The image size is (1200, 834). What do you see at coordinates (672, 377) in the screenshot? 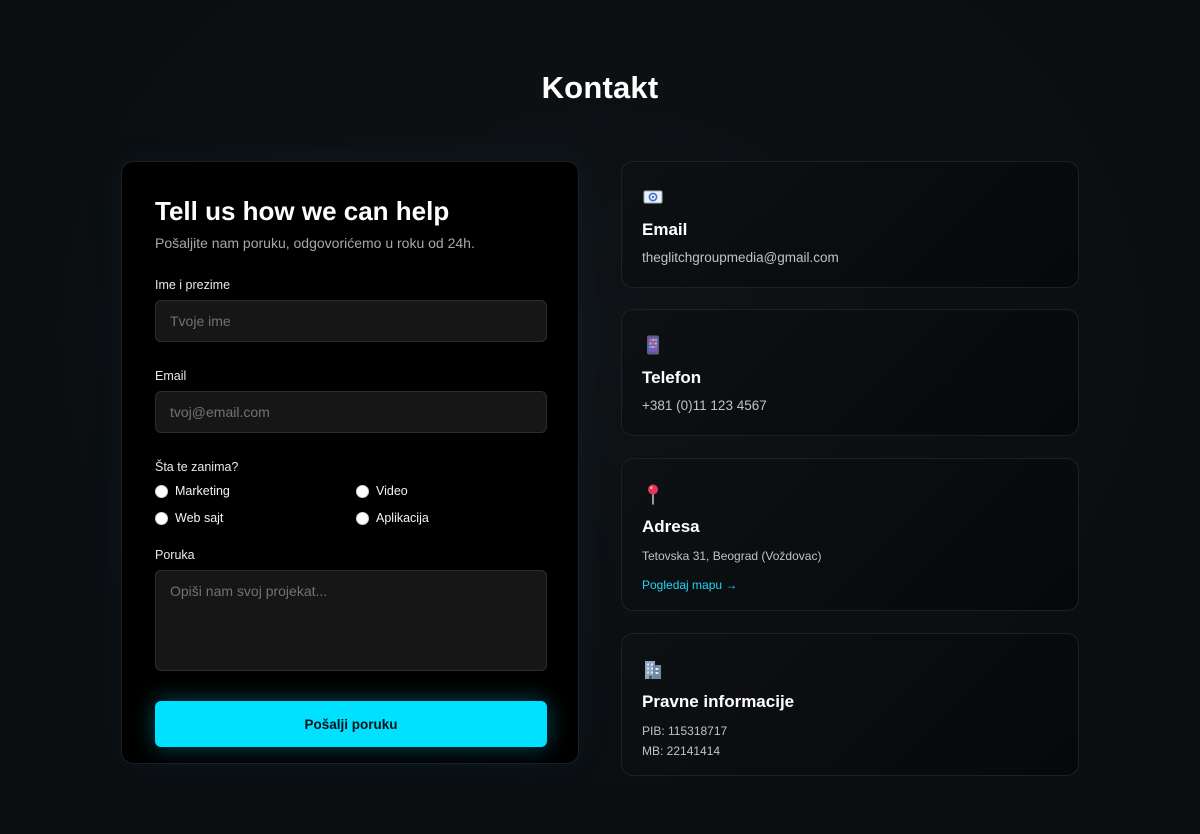
I see `phone-title: Telefon` at bounding box center [672, 377].